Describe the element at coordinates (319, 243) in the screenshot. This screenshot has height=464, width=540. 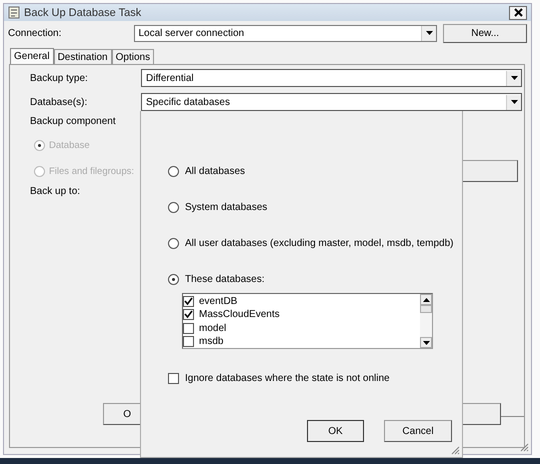
I see `radio-label: All user databases (excluding master, model, msdb, tempdb)` at that location.